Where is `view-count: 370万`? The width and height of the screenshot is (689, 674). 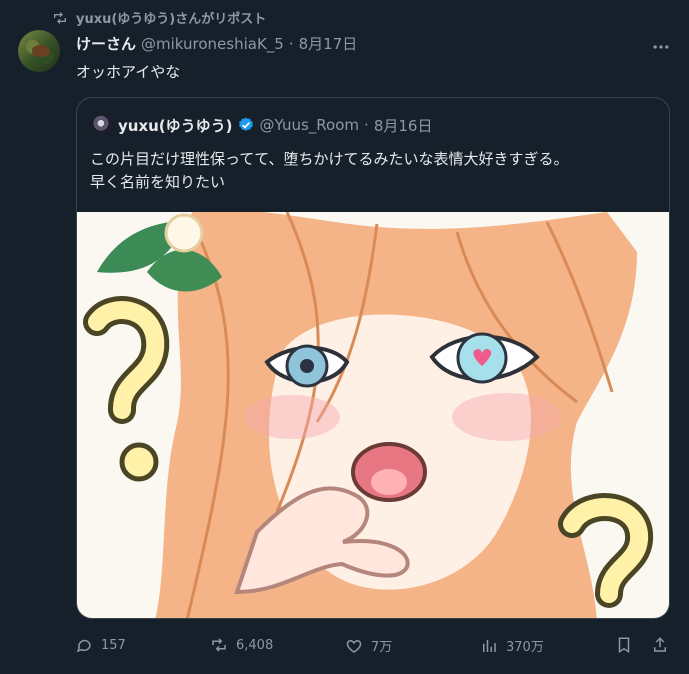 view-count: 370万 is located at coordinates (525, 647).